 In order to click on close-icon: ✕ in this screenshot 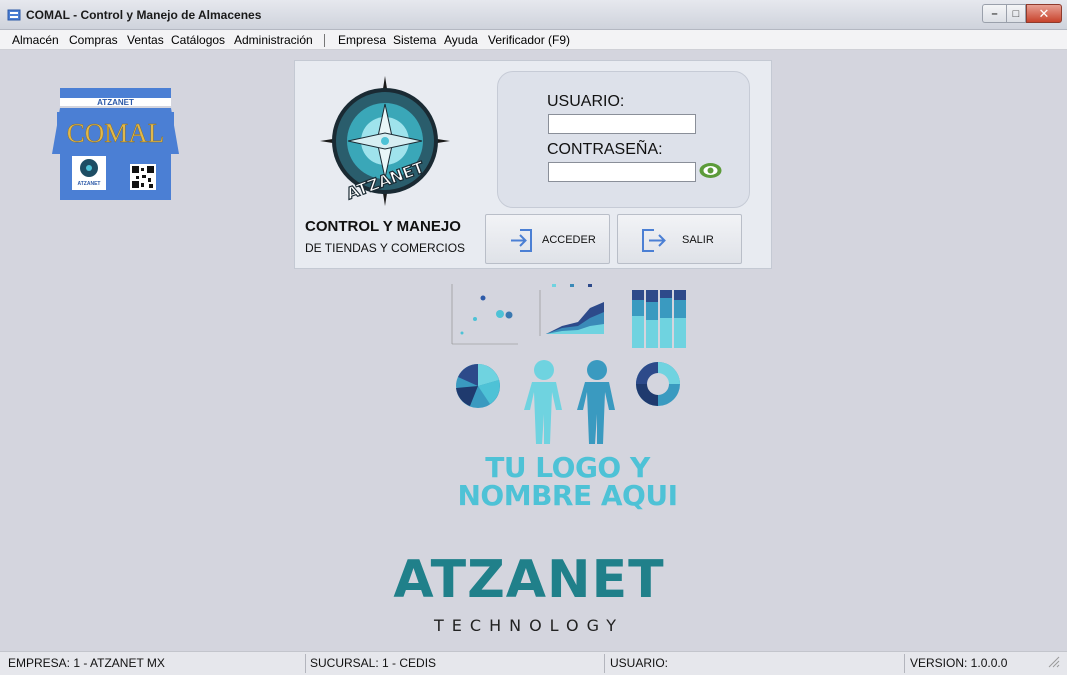, I will do `click(1044, 13)`.